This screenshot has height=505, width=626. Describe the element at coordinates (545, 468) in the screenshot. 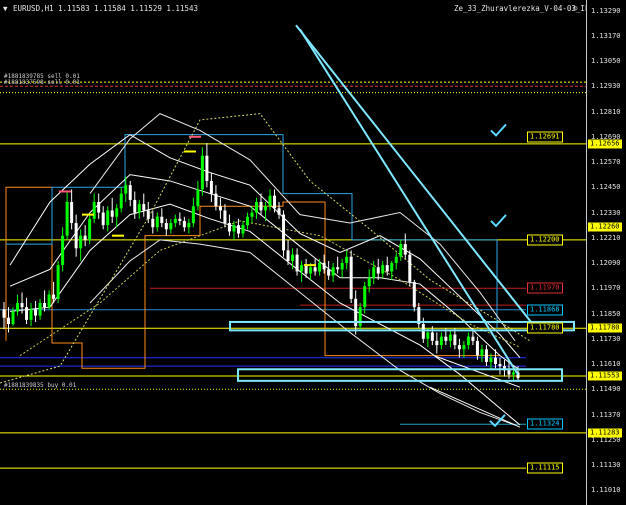

I see `price-level-tag: 1.11115` at that location.